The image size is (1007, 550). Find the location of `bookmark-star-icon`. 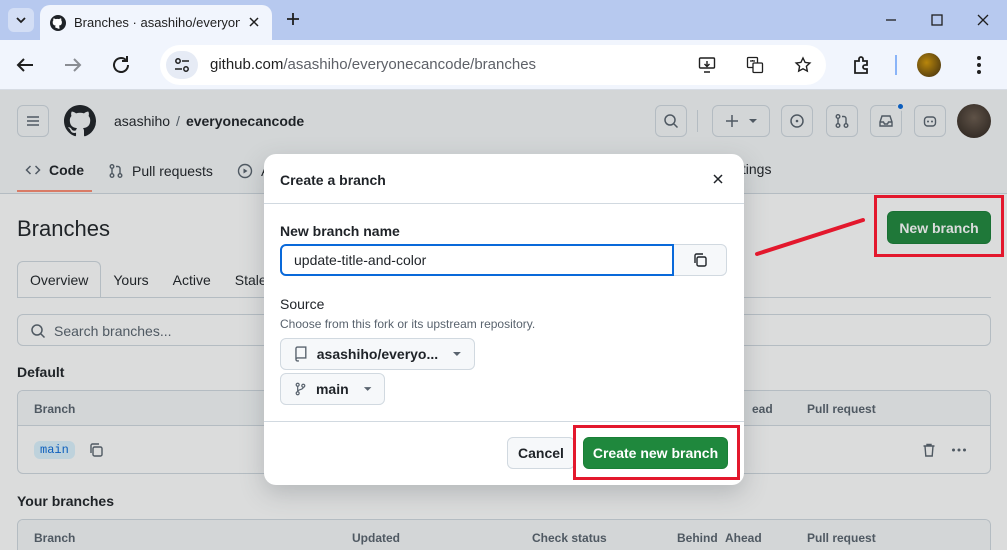

bookmark-star-icon is located at coordinates (803, 65).